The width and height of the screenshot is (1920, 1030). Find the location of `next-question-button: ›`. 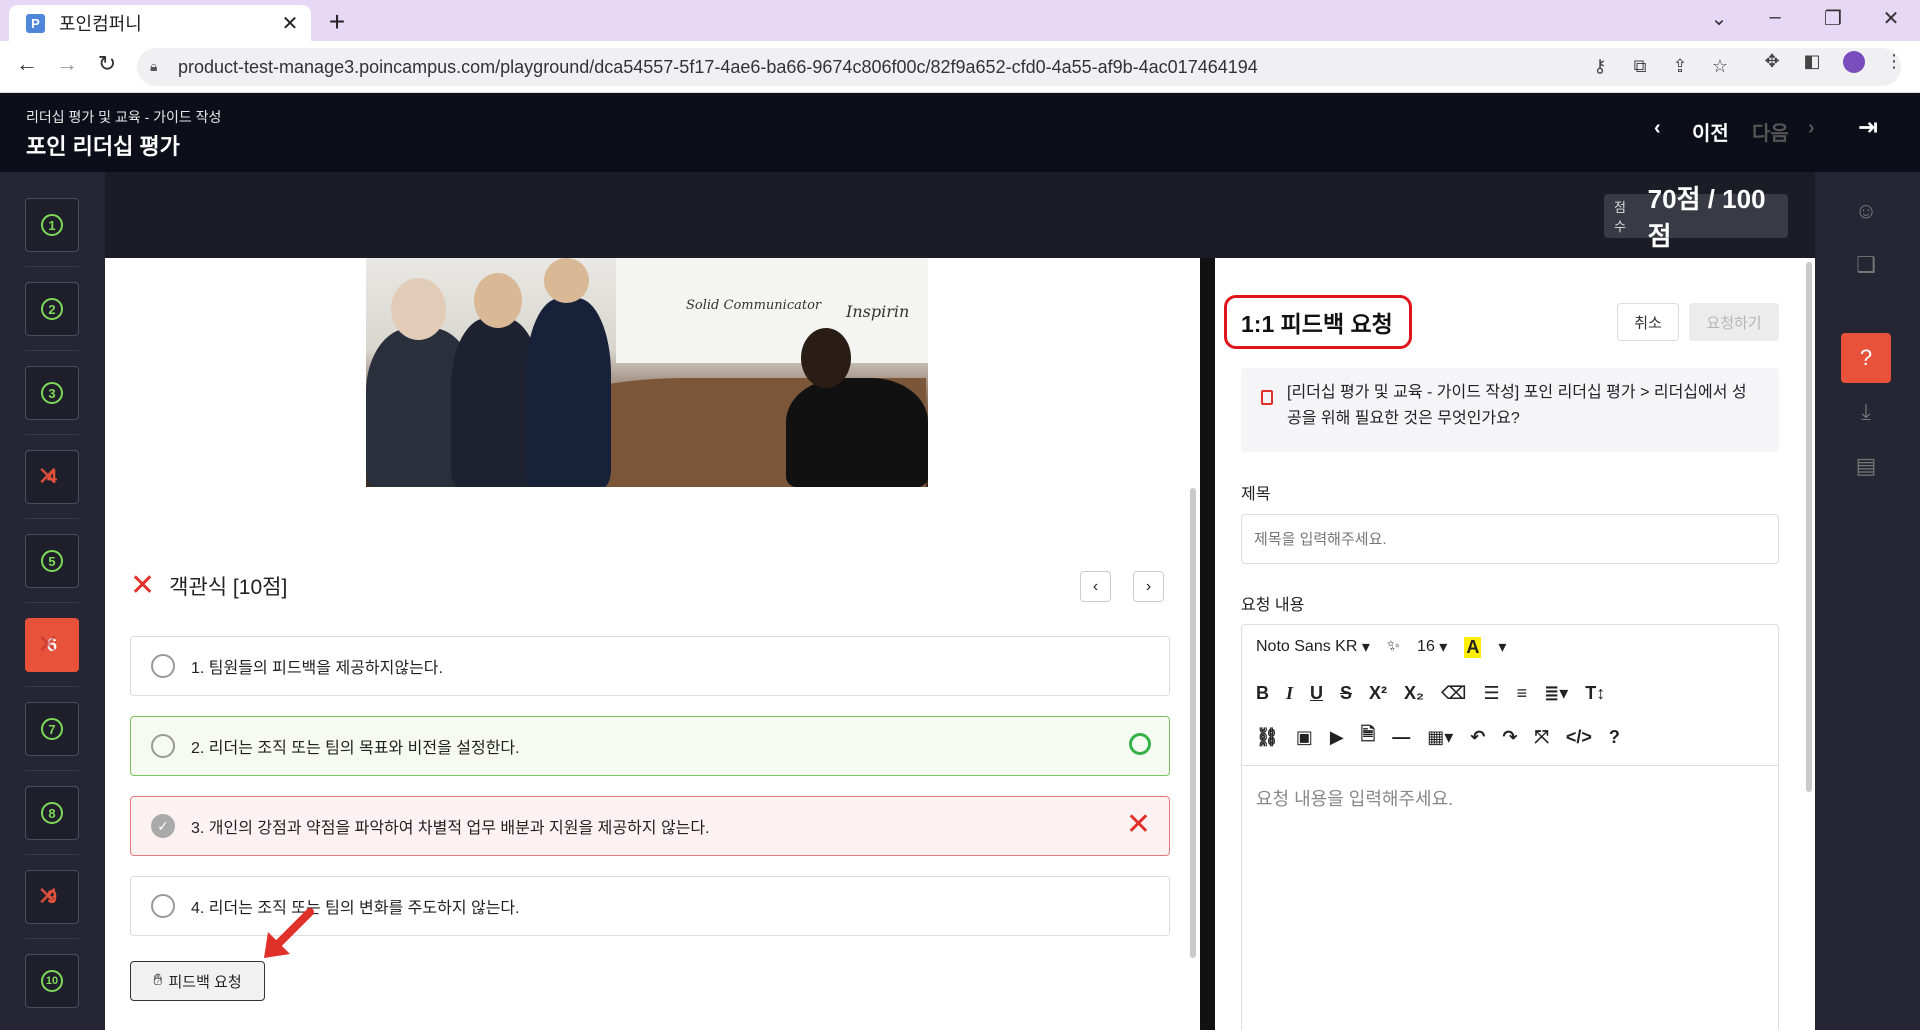

next-question-button: › is located at coordinates (1148, 586).